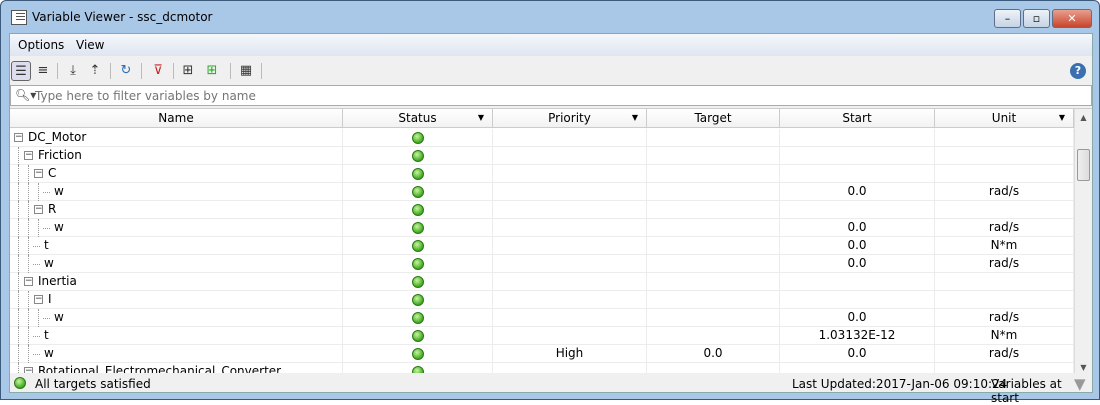 The height and width of the screenshot is (405, 1100). What do you see at coordinates (1078, 71) in the screenshot?
I see `help-icon: ?` at bounding box center [1078, 71].